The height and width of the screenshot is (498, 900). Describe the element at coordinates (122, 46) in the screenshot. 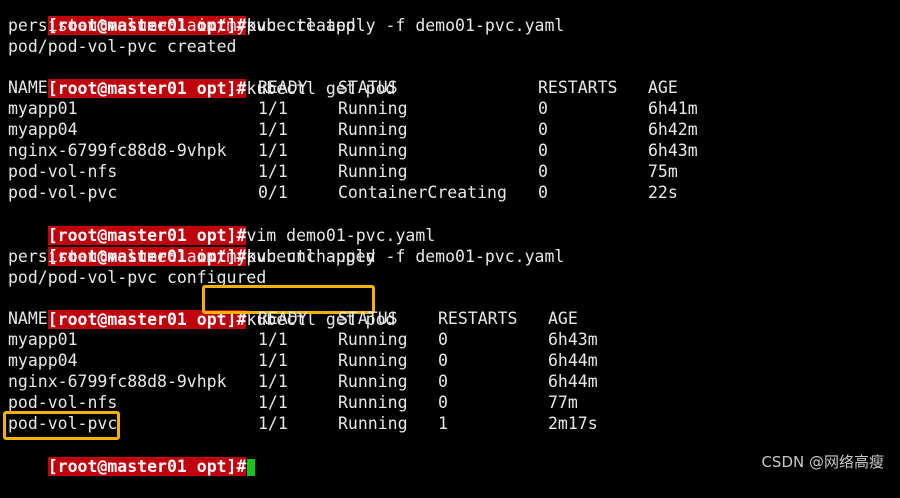

I see `output-line: pod/pod-vol-pvc created` at that location.